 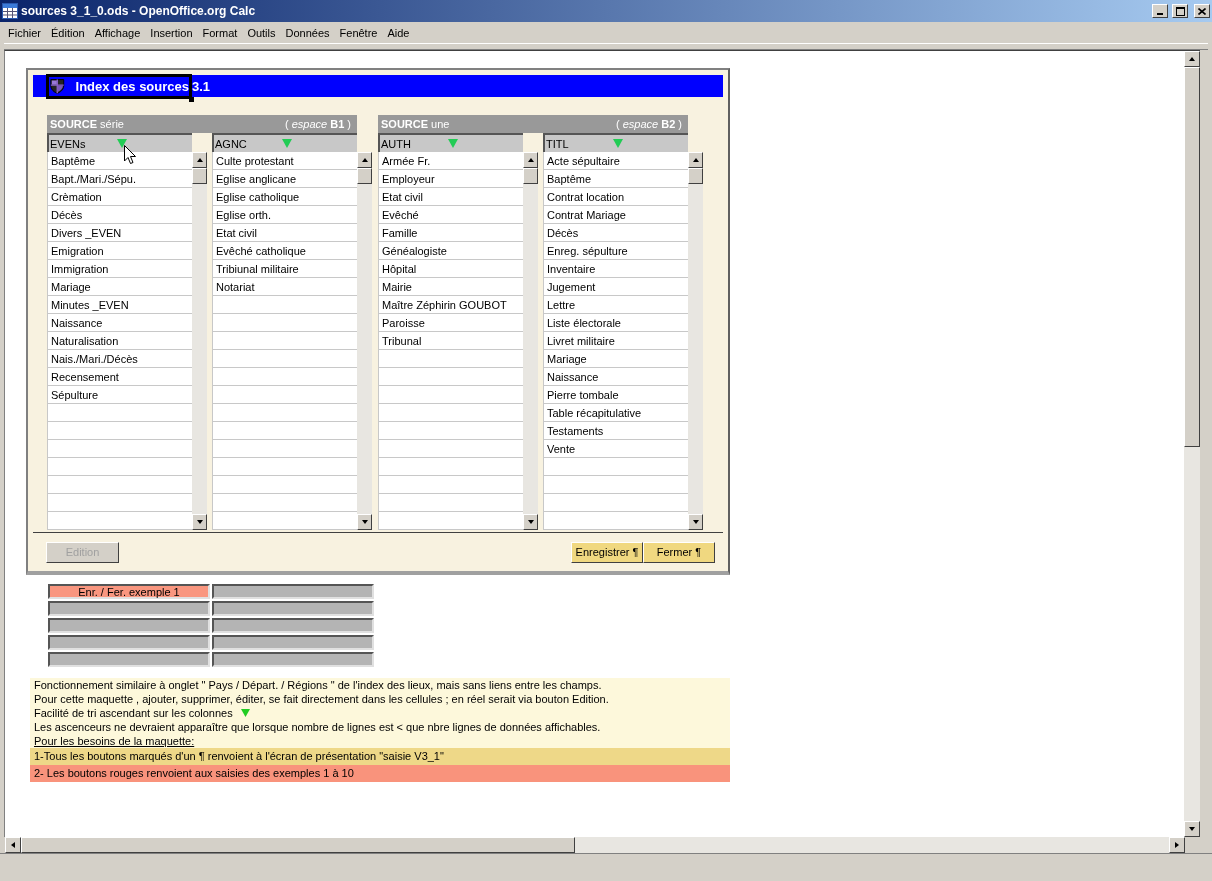 What do you see at coordinates (194, 773) in the screenshot?
I see `note-text: 2- Les boutons rouges renvoient aux saisies des exemples 1 à 10` at bounding box center [194, 773].